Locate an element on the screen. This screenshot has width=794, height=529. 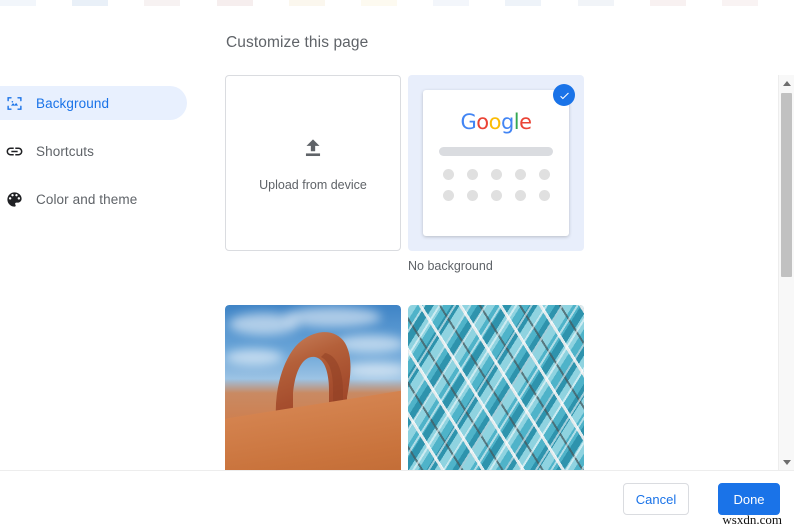
scroll-down-arrow-icon is located at coordinates (786, 462).